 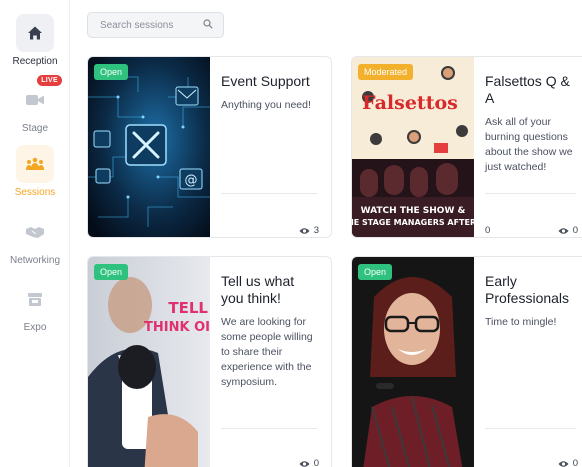 What do you see at coordinates (177, 327) in the screenshot?
I see `image-text-line2: THINK OI` at bounding box center [177, 327].